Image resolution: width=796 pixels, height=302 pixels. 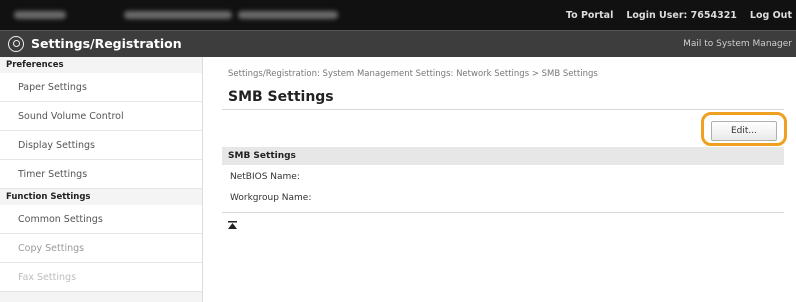 I want to click on sidebar-item-fax-settings: Fax Settings, so click(x=101, y=277).